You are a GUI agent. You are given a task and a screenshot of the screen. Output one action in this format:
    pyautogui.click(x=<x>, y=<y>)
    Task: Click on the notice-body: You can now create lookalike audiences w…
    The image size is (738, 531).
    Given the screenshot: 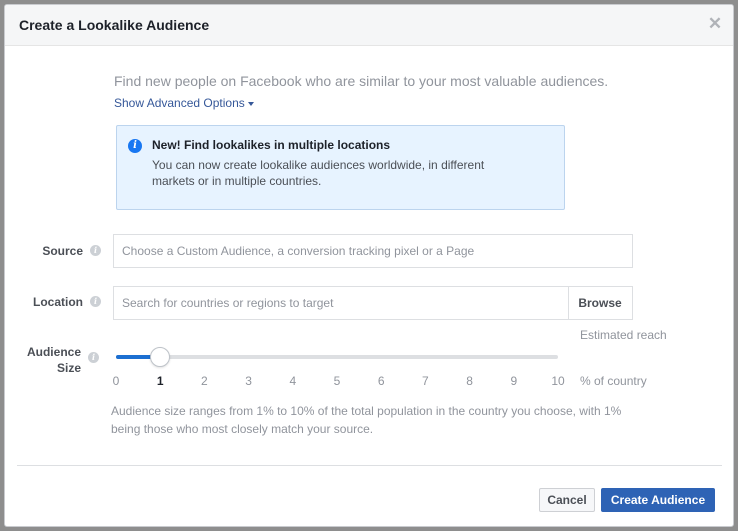 What is the action you would take?
    pyautogui.click(x=318, y=173)
    